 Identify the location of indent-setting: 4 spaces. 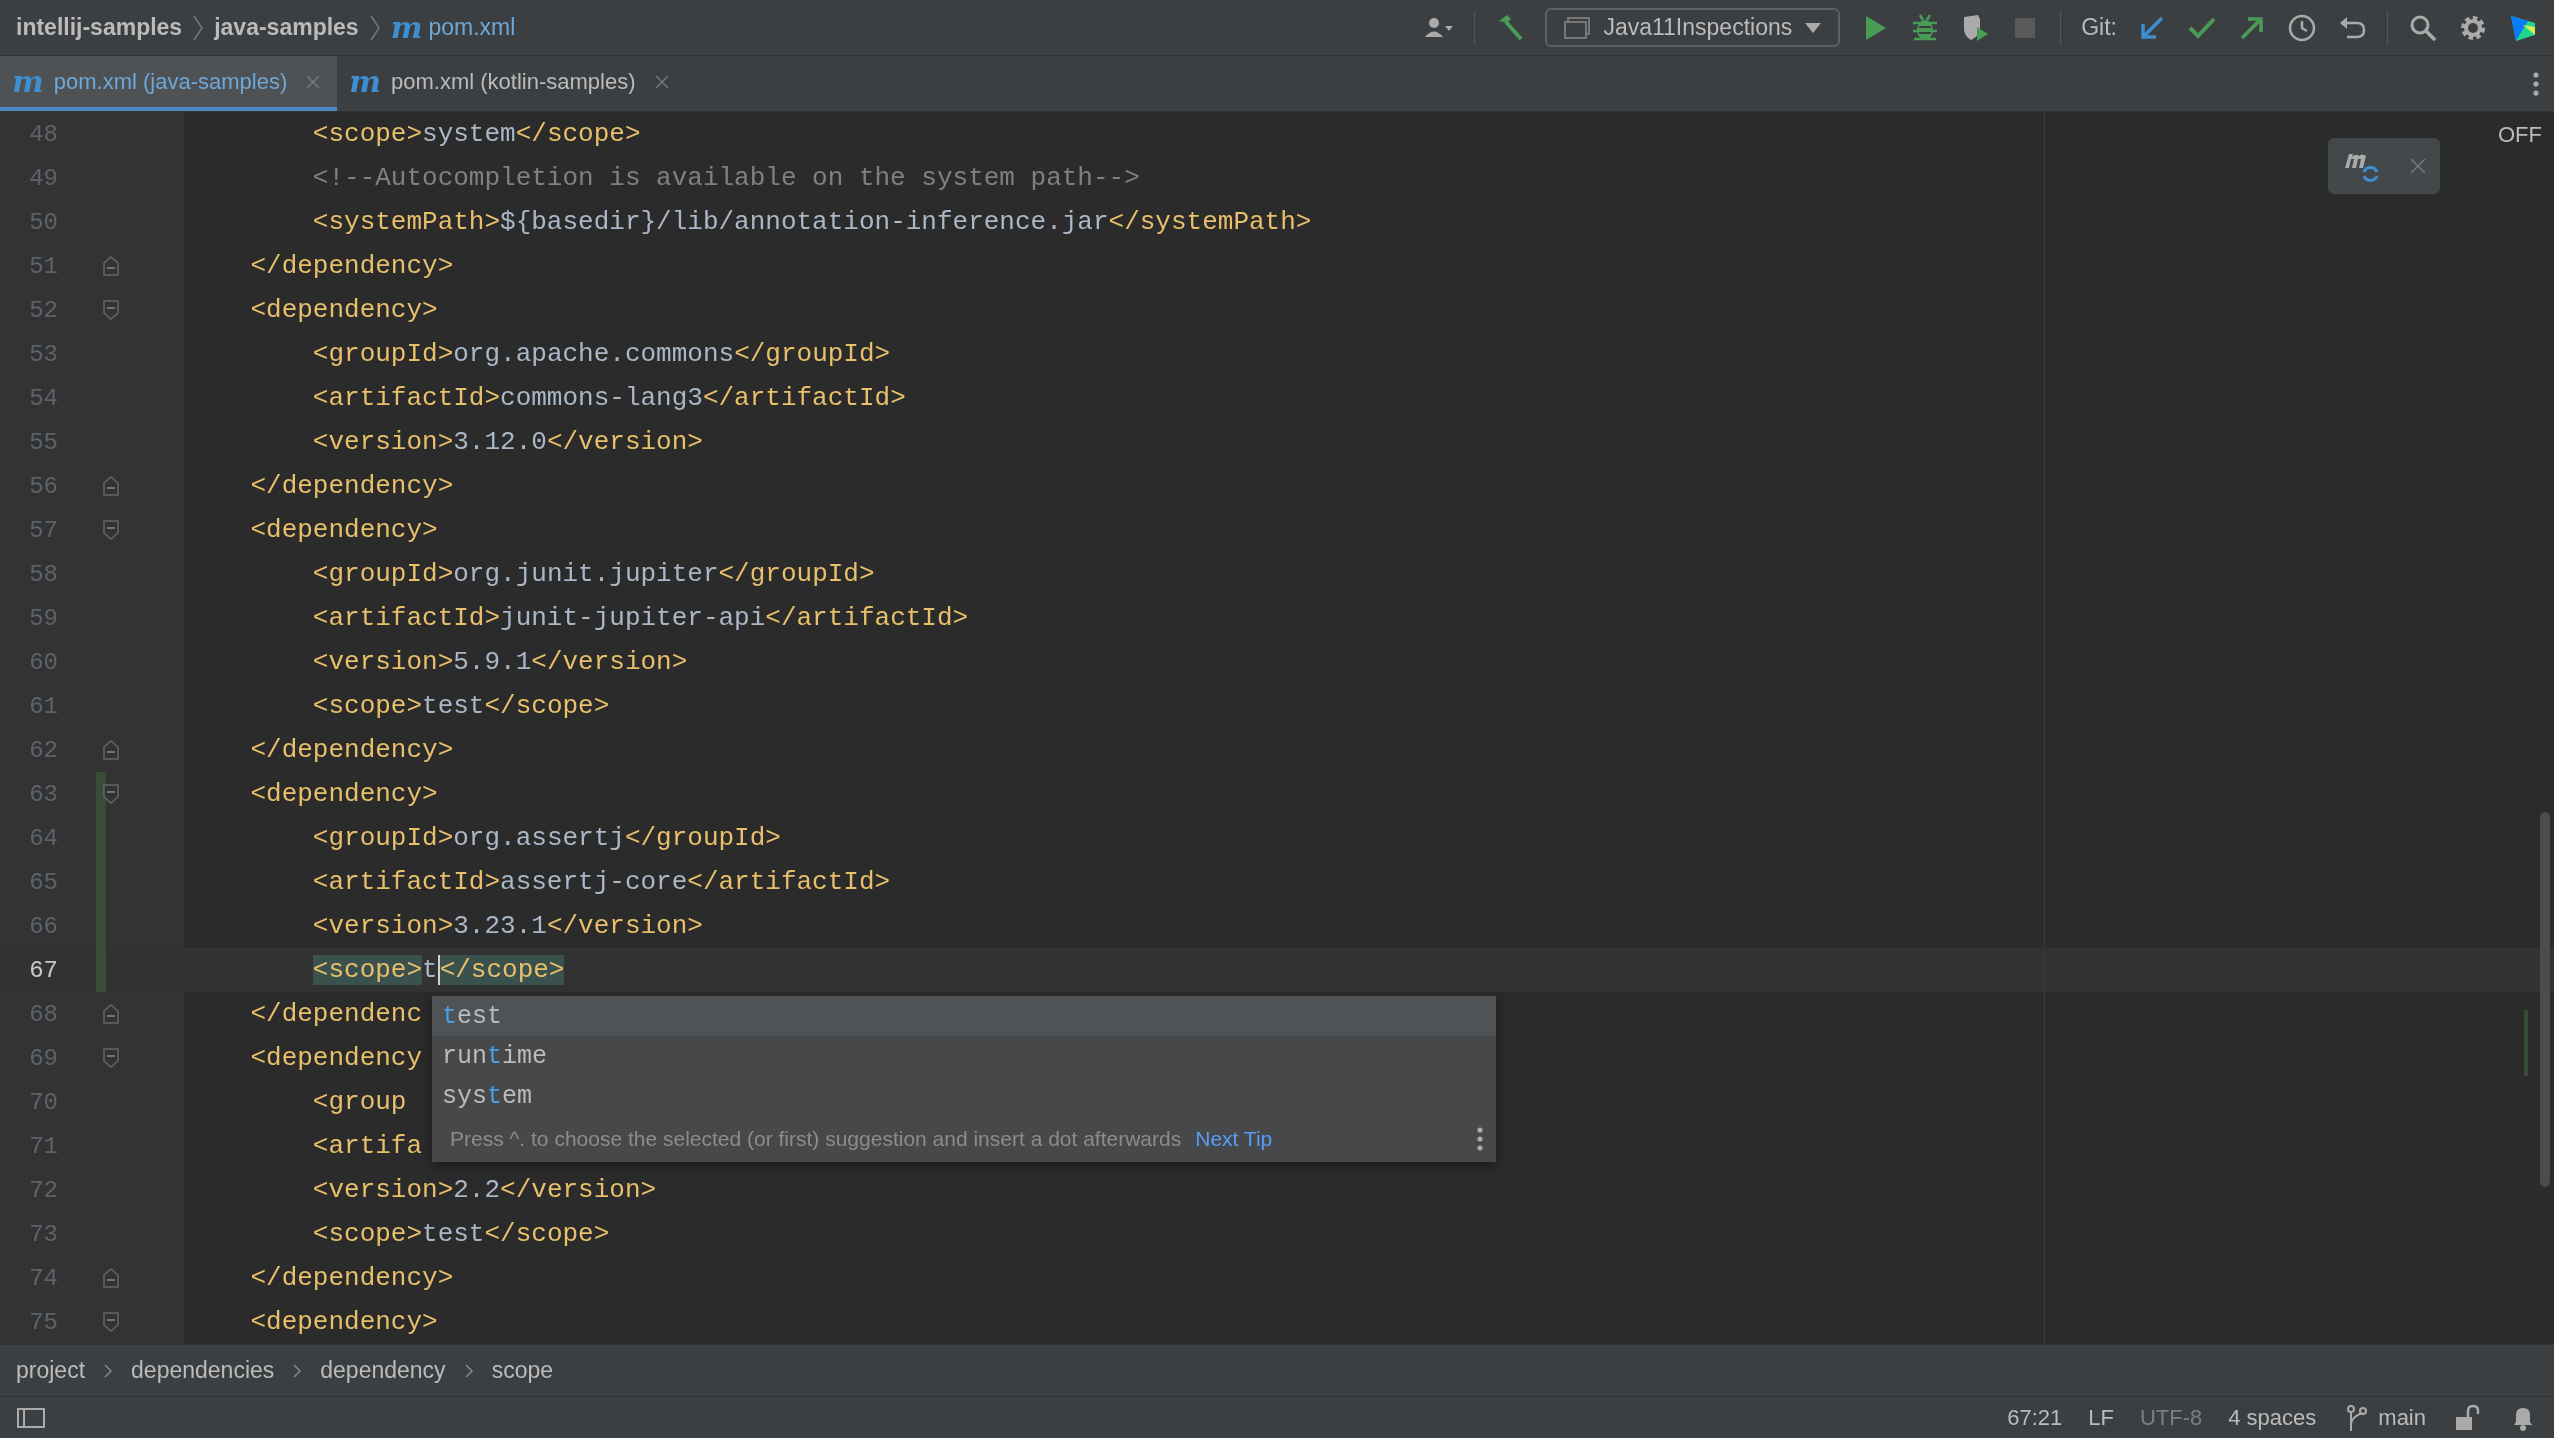
(2272, 1417).